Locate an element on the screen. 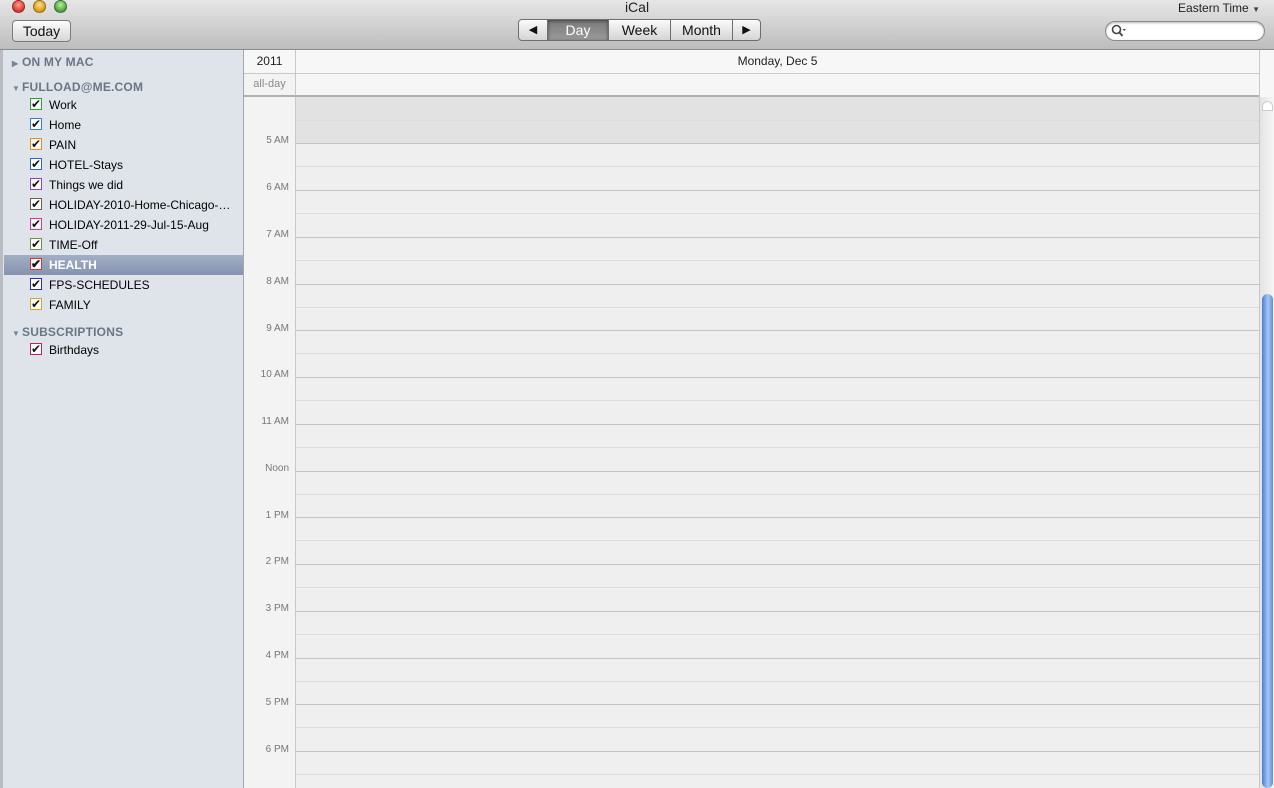 The height and width of the screenshot is (788, 1274). search-icon is located at coordinates (1118, 30).